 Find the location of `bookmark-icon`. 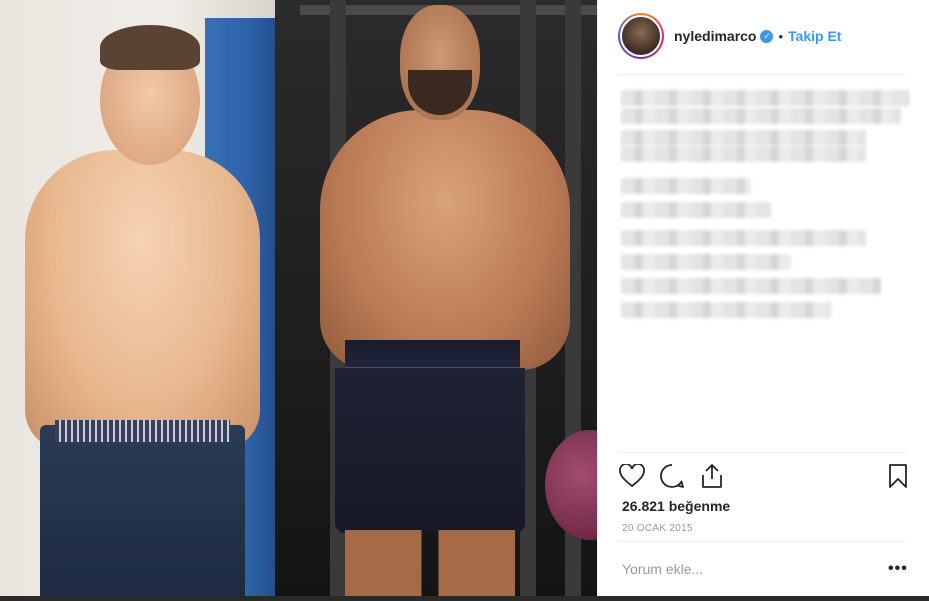

bookmark-icon is located at coordinates (898, 476).